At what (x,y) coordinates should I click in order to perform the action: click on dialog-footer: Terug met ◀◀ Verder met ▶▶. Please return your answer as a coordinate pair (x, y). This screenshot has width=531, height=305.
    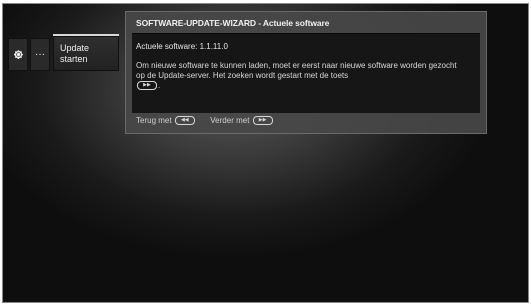
    Looking at the image, I should click on (205, 121).